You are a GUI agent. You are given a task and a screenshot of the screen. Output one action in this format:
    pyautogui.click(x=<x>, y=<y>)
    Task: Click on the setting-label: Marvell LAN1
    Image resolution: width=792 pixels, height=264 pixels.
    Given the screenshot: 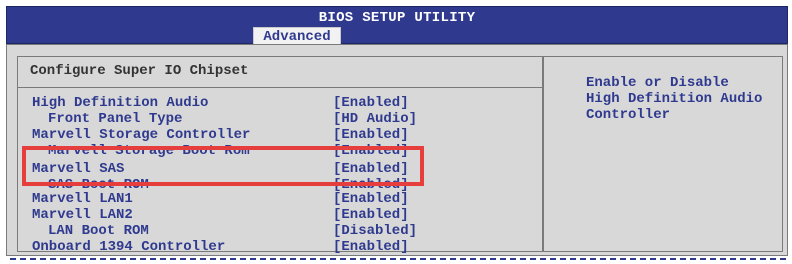 What is the action you would take?
    pyautogui.click(x=82, y=199)
    